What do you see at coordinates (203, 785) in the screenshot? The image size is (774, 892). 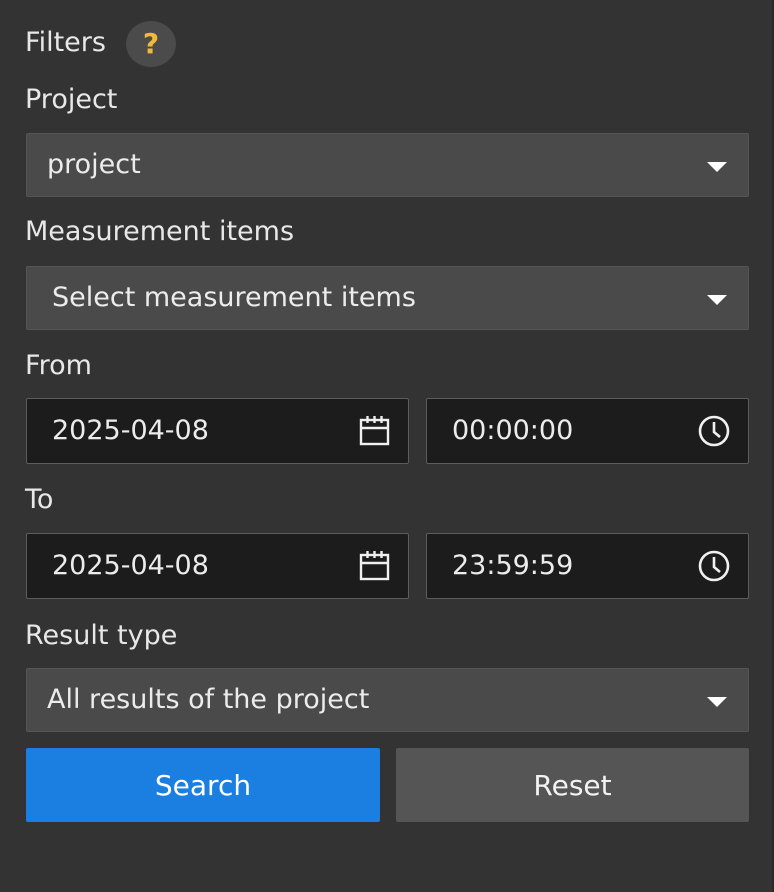 I see `search-button: Search` at bounding box center [203, 785].